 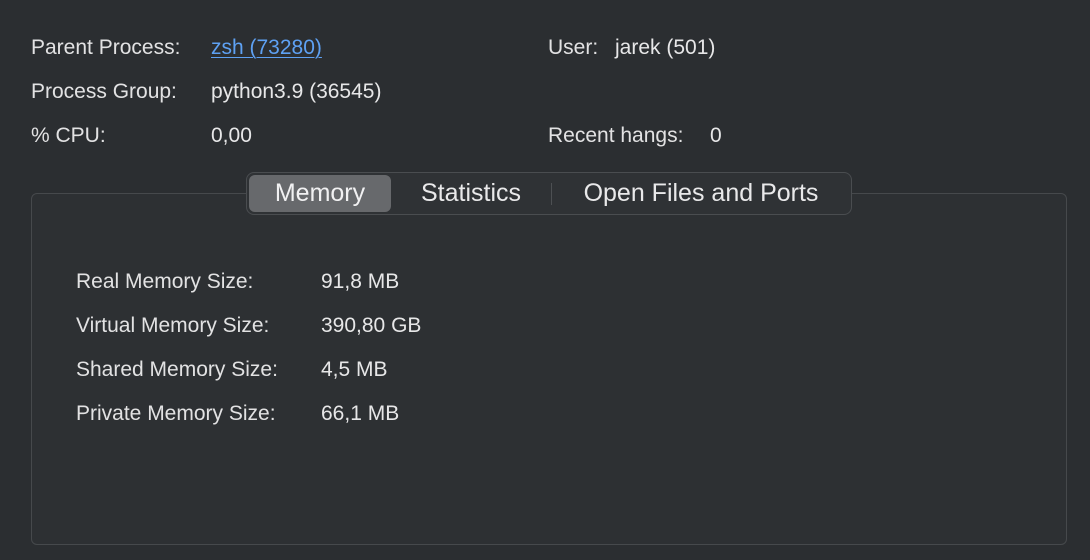 What do you see at coordinates (173, 325) in the screenshot?
I see `virtual-memory-label: Virtual Memory Size:` at bounding box center [173, 325].